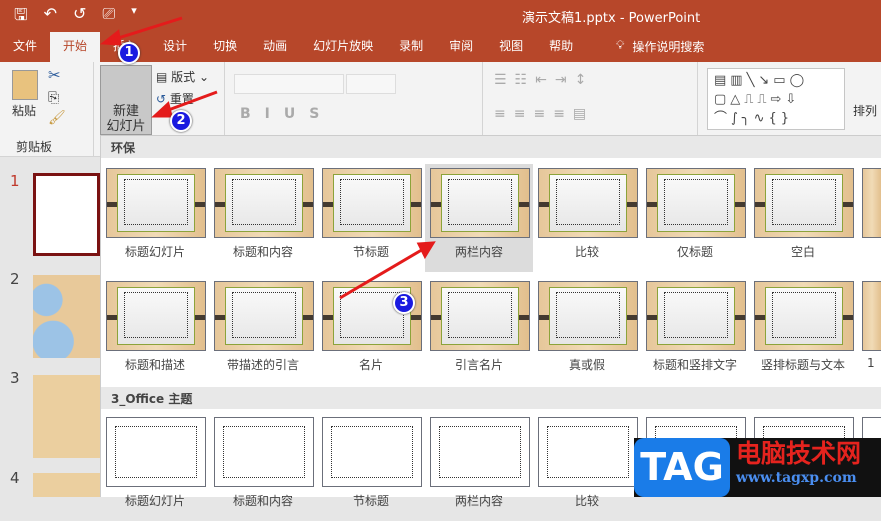  I want to click on step-badge-1: 1, so click(129, 53).